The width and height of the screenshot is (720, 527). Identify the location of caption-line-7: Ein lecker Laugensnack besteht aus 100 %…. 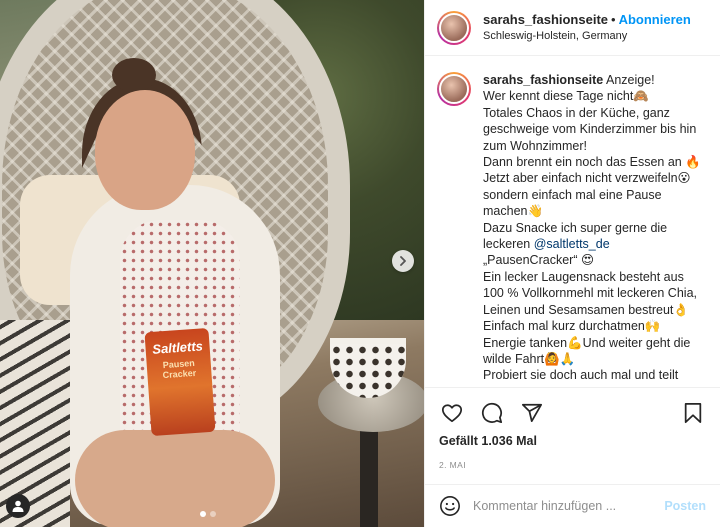
(592, 293).